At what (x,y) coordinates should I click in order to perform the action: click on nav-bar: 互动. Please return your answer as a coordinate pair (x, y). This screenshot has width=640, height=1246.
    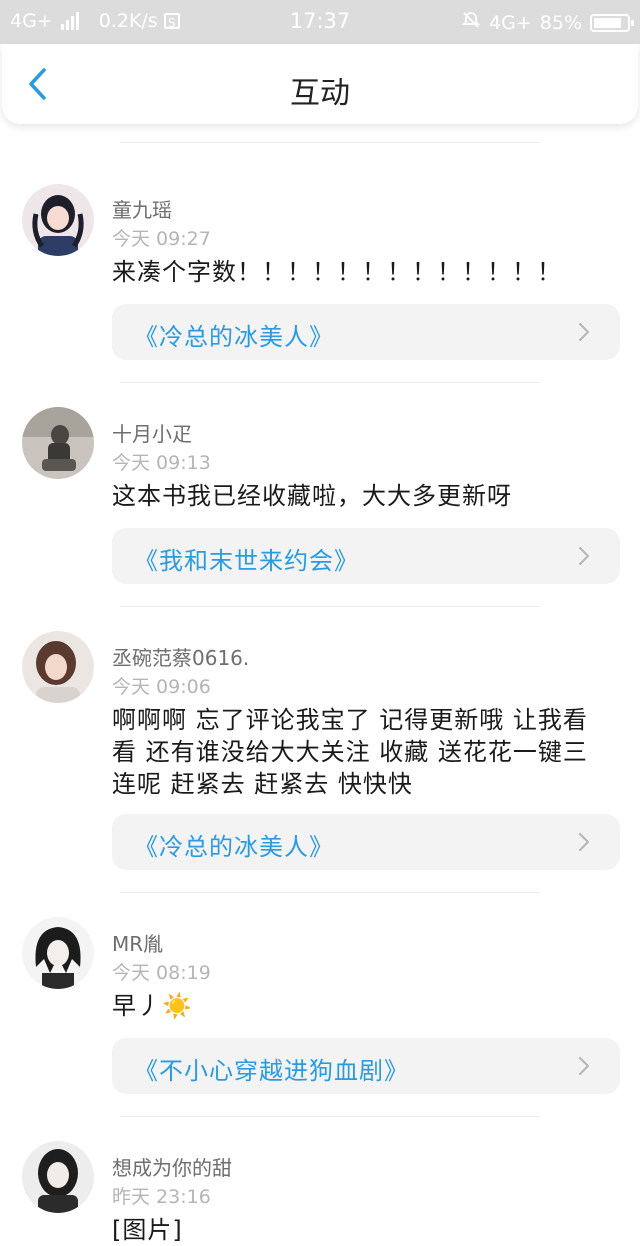
    Looking at the image, I should click on (320, 84).